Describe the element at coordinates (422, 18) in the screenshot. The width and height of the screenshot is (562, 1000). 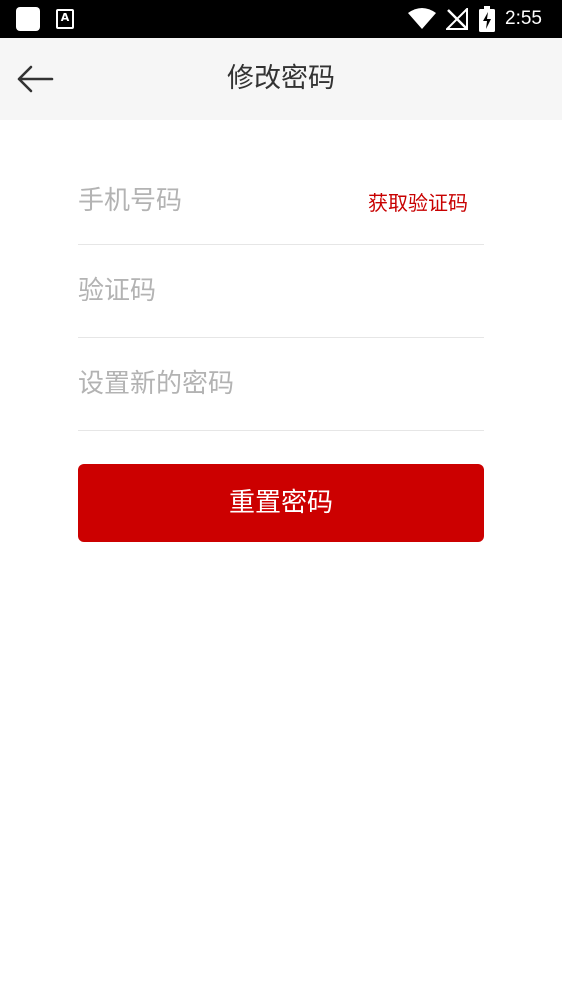
I see `wifi-icon` at that location.